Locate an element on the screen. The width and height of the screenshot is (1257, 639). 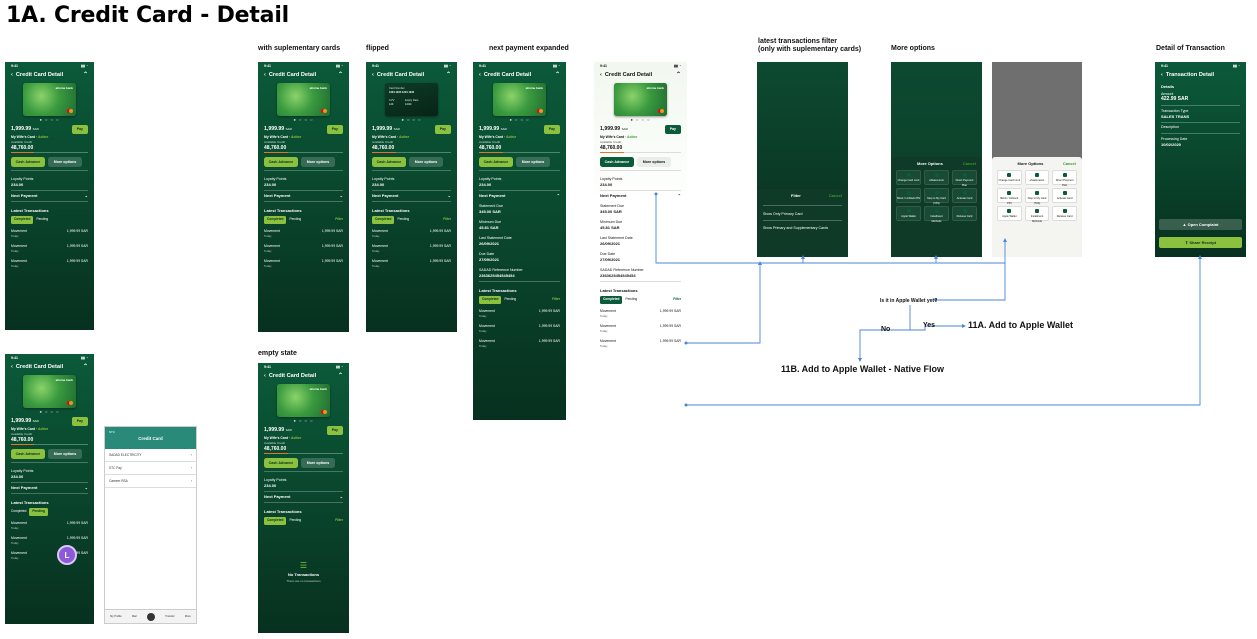
list-item: SADAD ELECTRICITY › is located at coordinates (150, 455).